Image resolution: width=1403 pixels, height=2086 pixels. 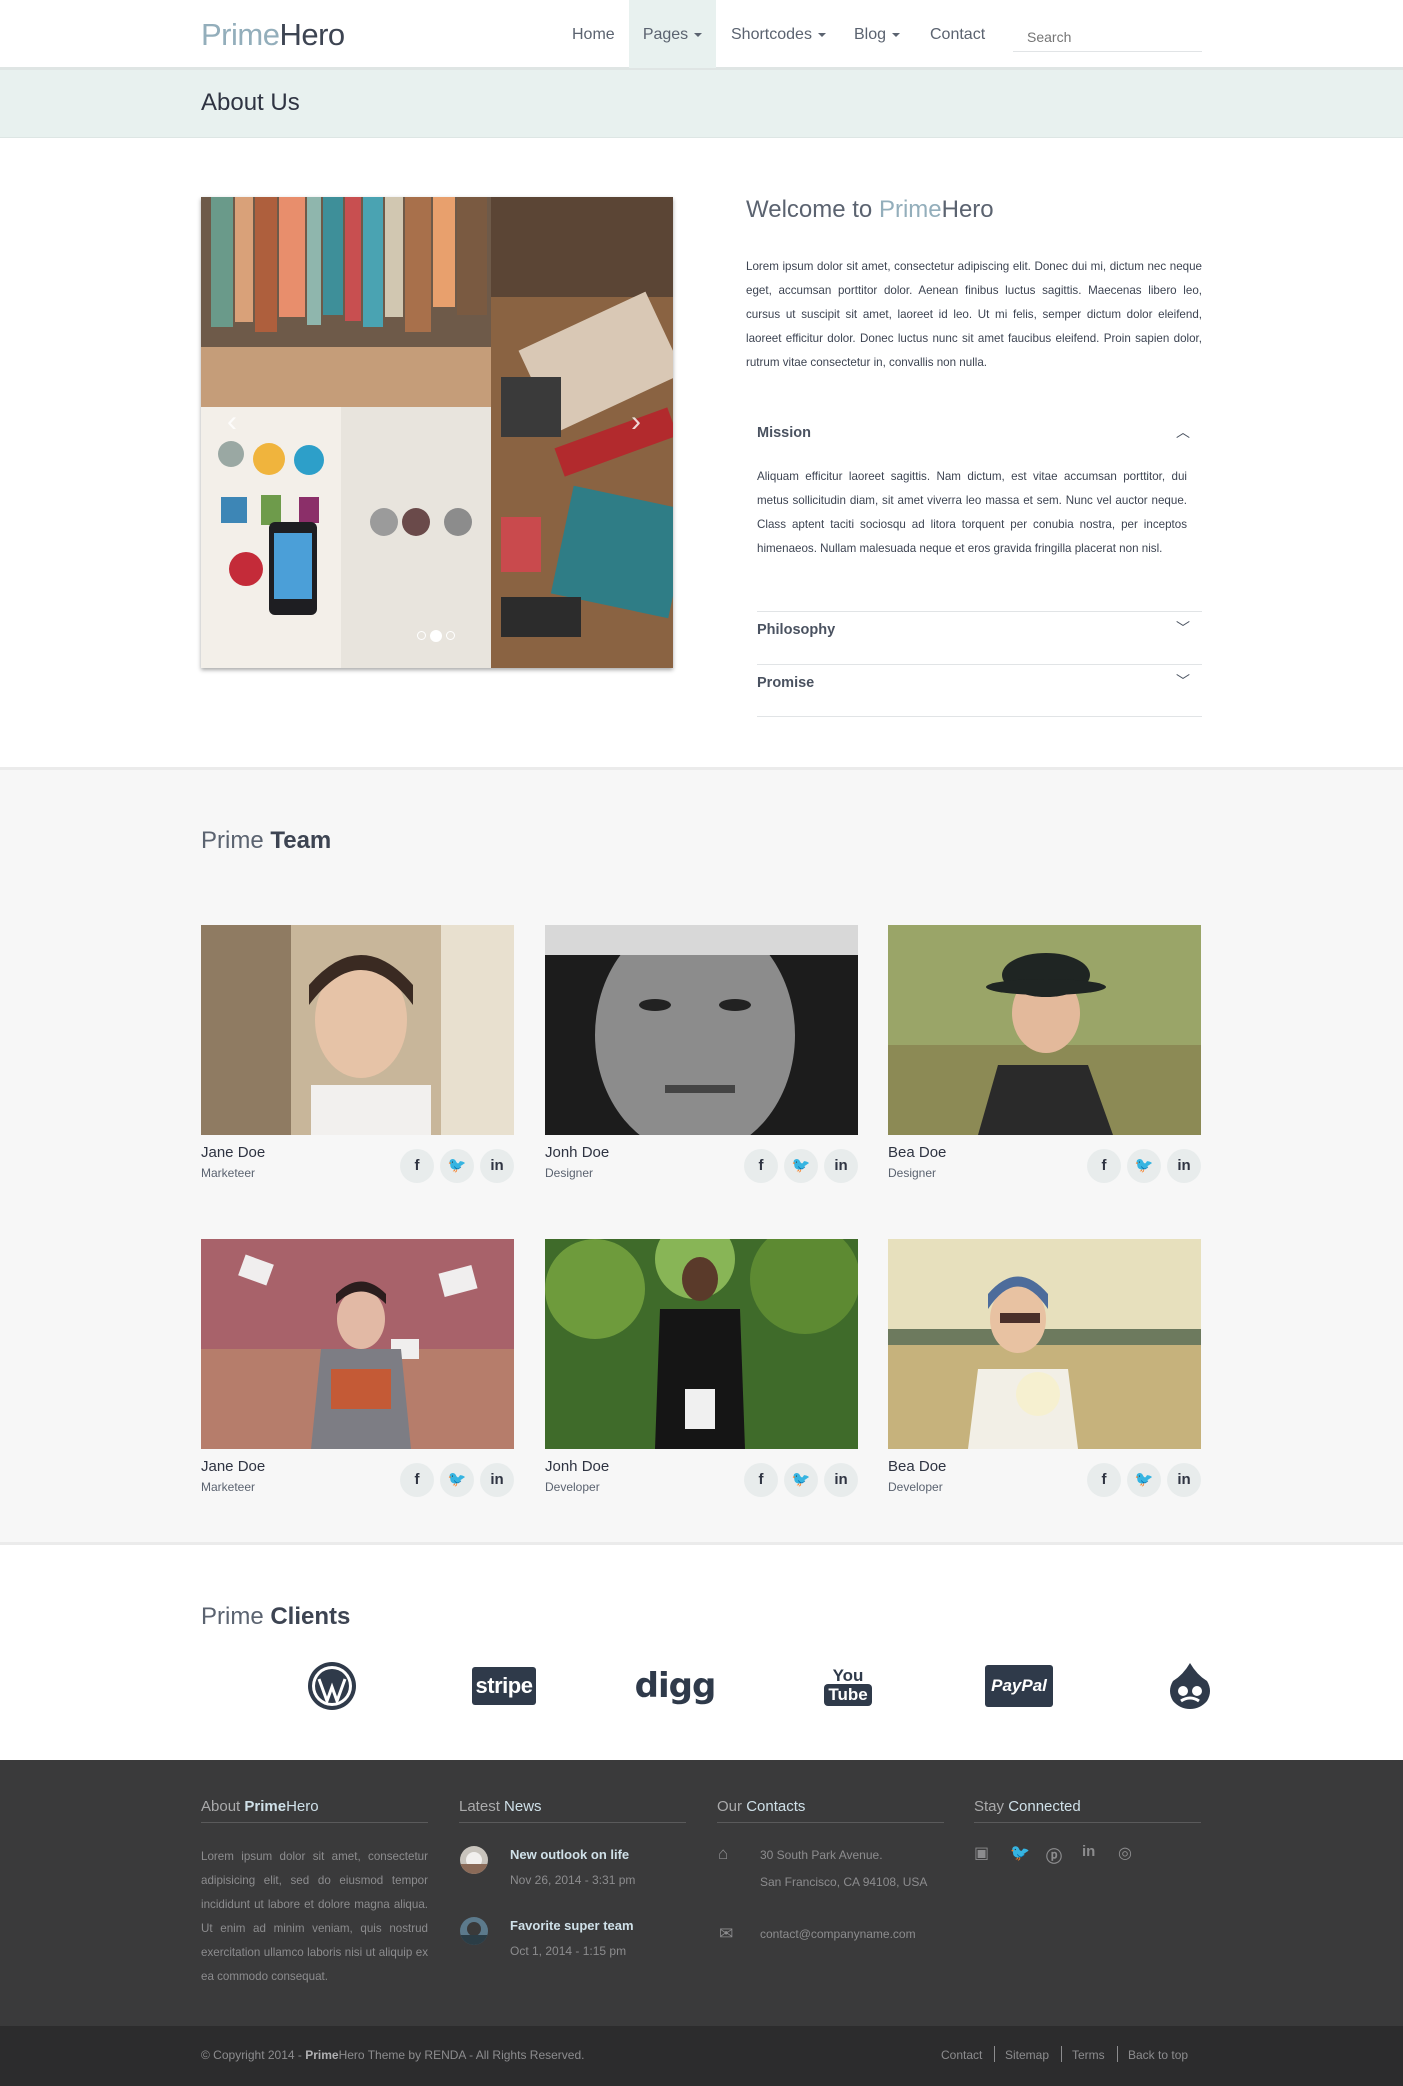 What do you see at coordinates (474, 1860) in the screenshot?
I see `news-avatar` at bounding box center [474, 1860].